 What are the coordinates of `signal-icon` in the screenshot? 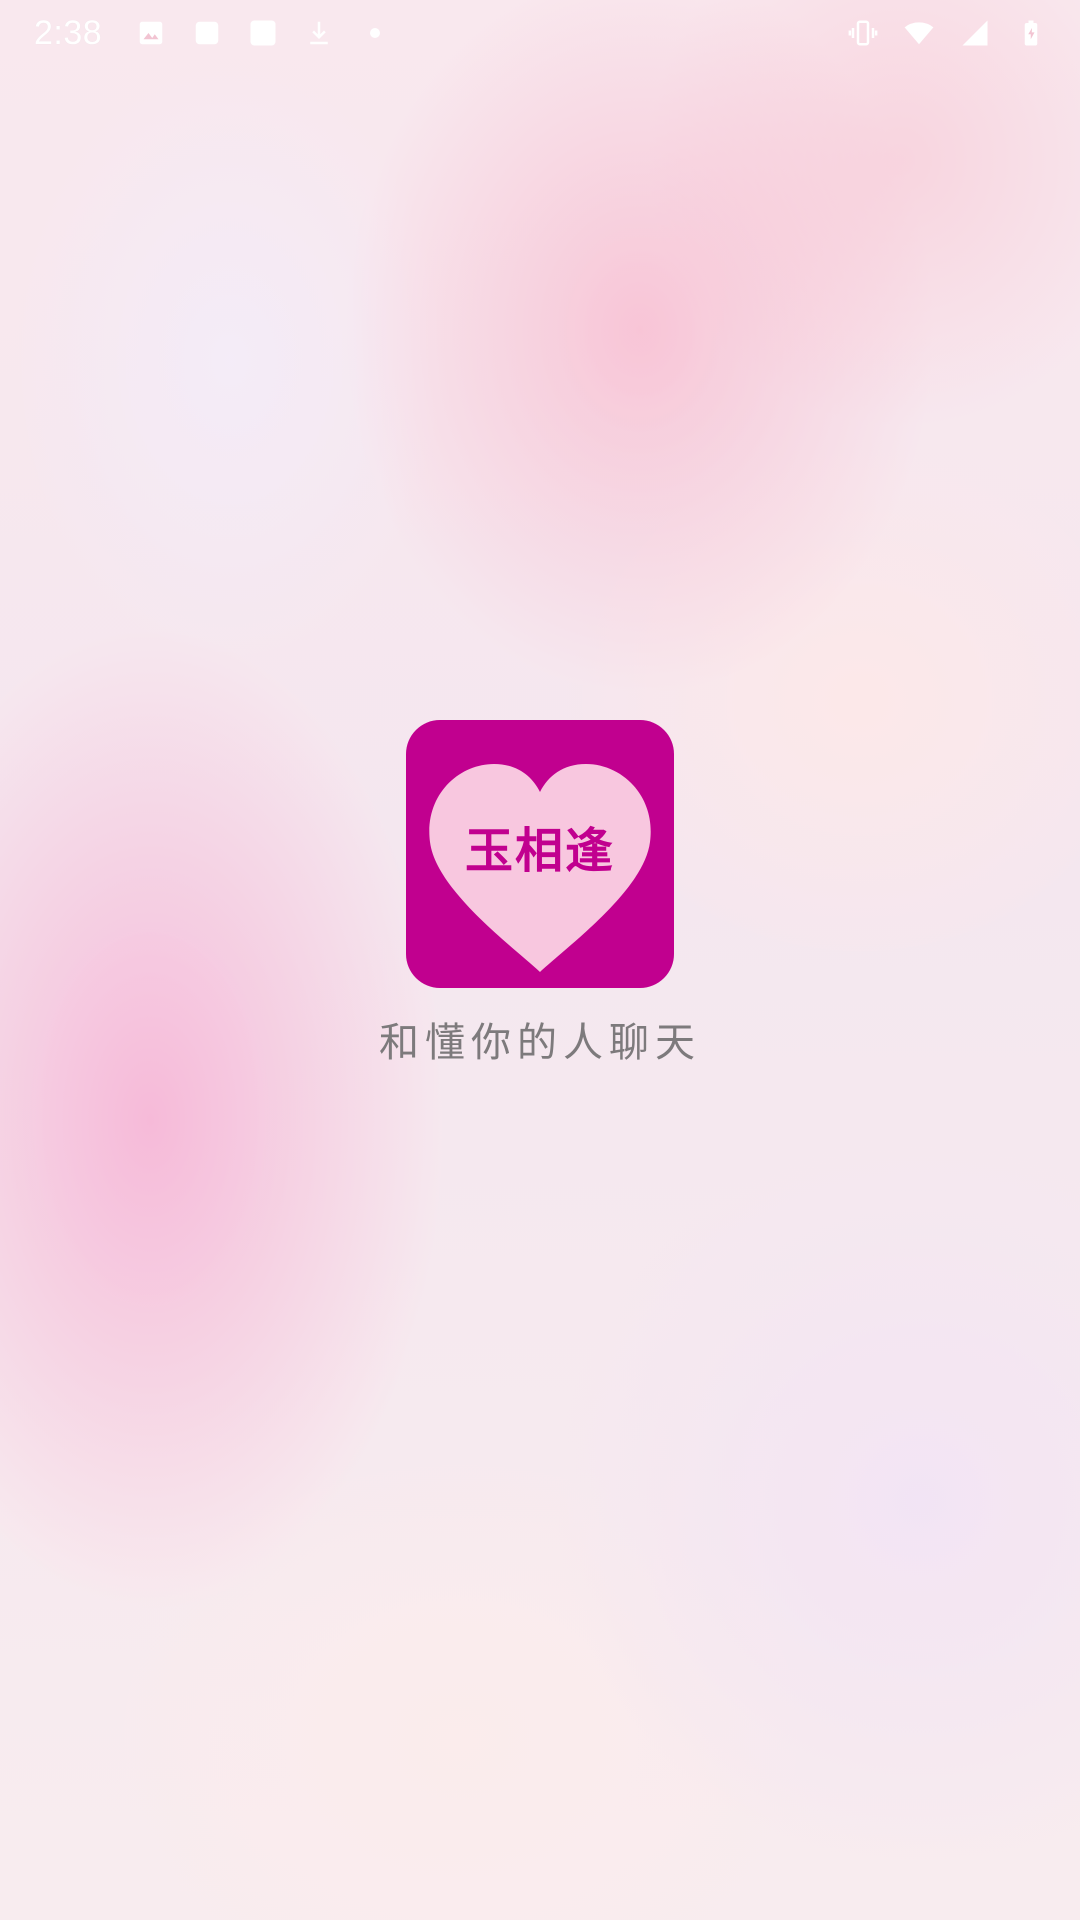 It's located at (975, 33).